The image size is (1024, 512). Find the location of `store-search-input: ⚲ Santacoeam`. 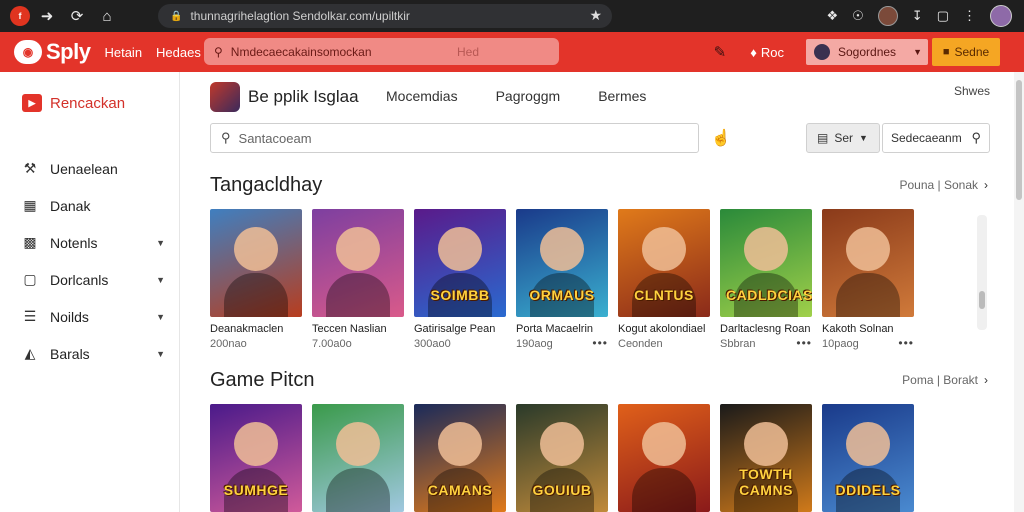

store-search-input: ⚲ Santacoeam is located at coordinates (454, 138).